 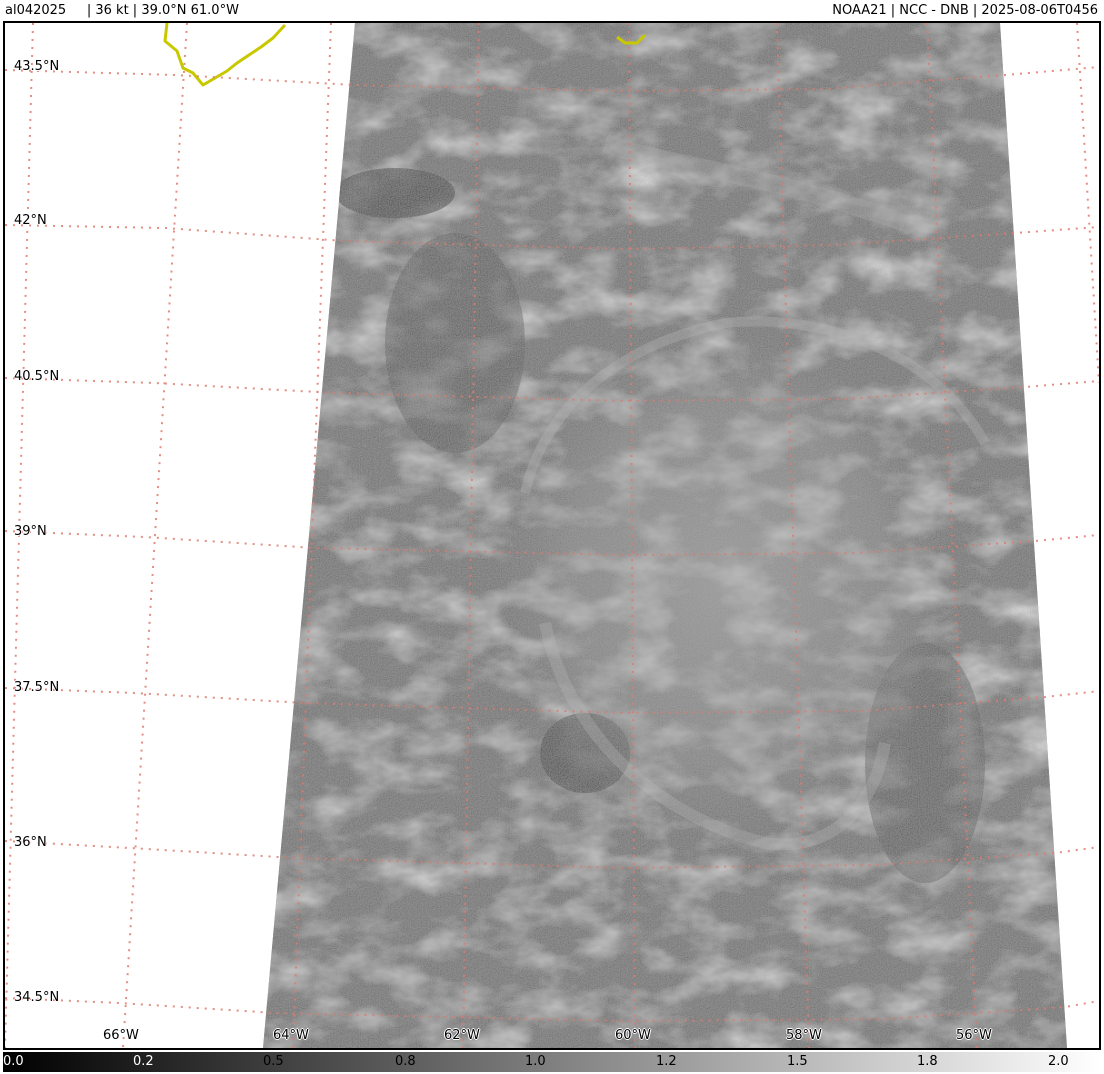 I want to click on lon-label: 66°W, so click(x=121, y=1035).